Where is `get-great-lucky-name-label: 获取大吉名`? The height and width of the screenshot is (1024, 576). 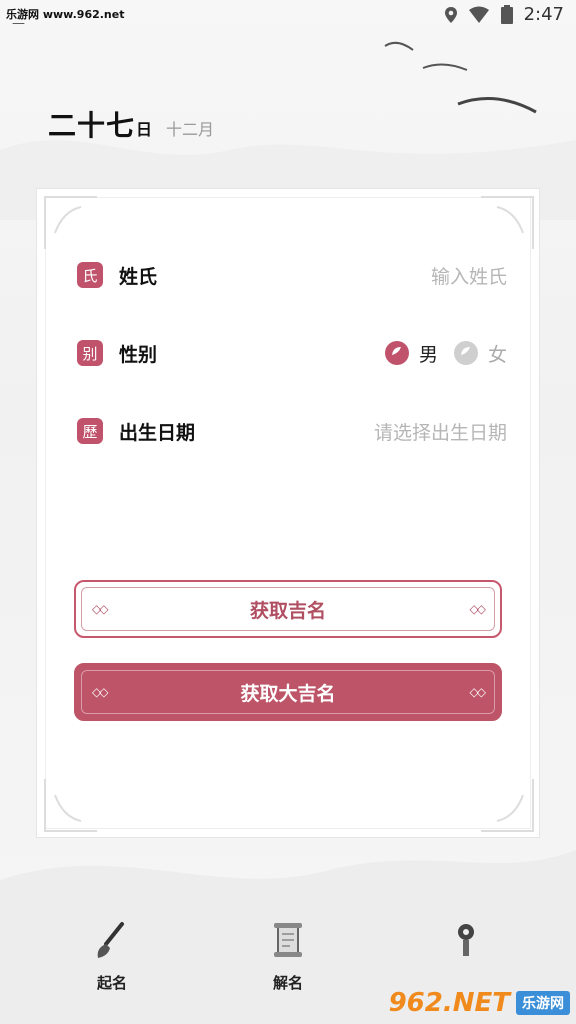
get-great-lucky-name-label: 获取大吉名 is located at coordinates (288, 693).